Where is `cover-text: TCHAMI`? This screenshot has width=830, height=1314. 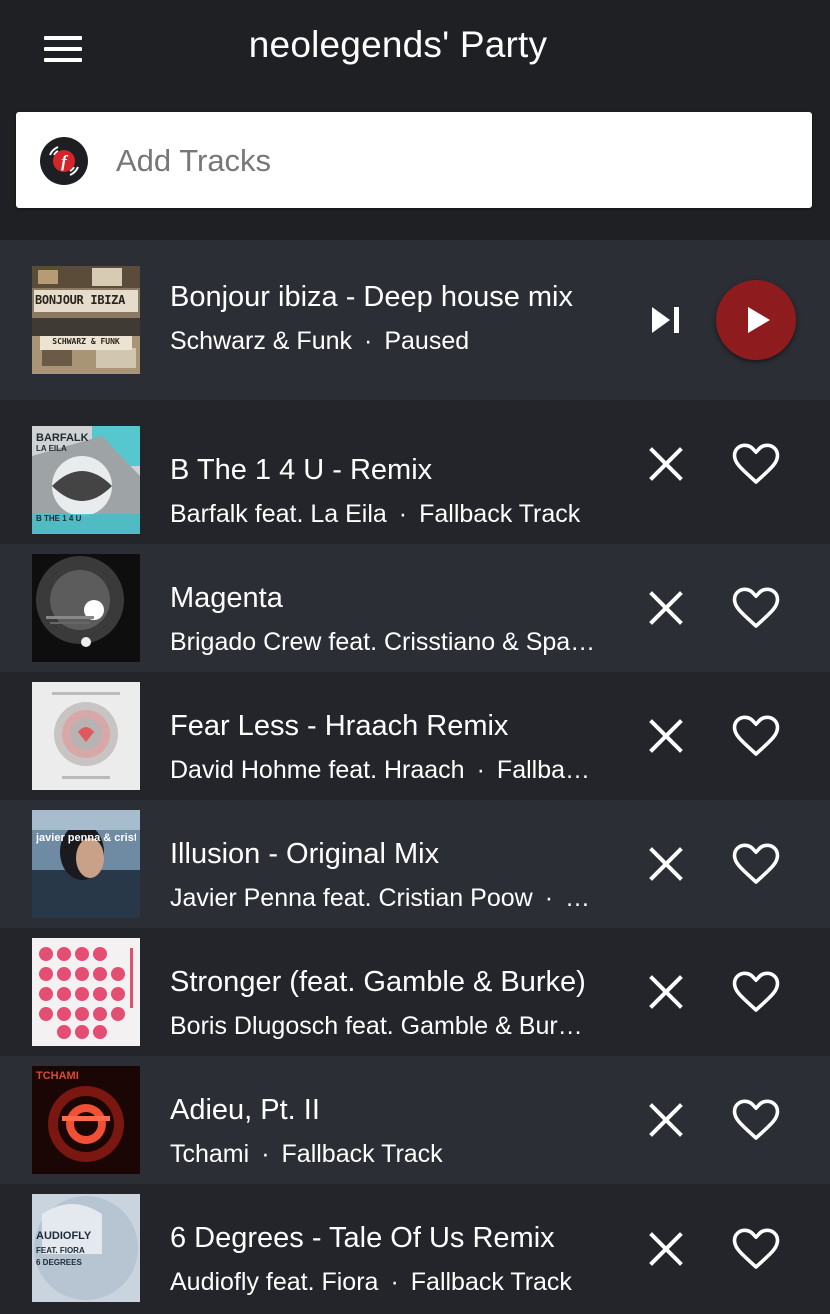
cover-text: TCHAMI is located at coordinates (57, 1076).